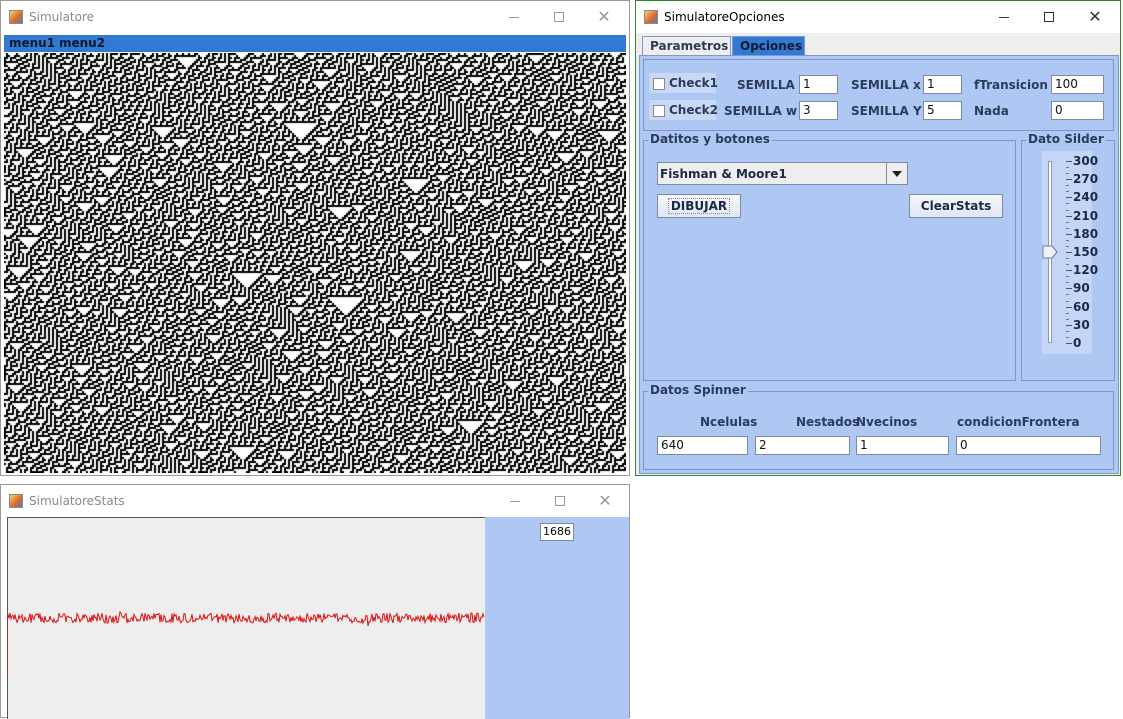  What do you see at coordinates (1011, 85) in the screenshot?
I see `ftransicion-label: fTransicion` at bounding box center [1011, 85].